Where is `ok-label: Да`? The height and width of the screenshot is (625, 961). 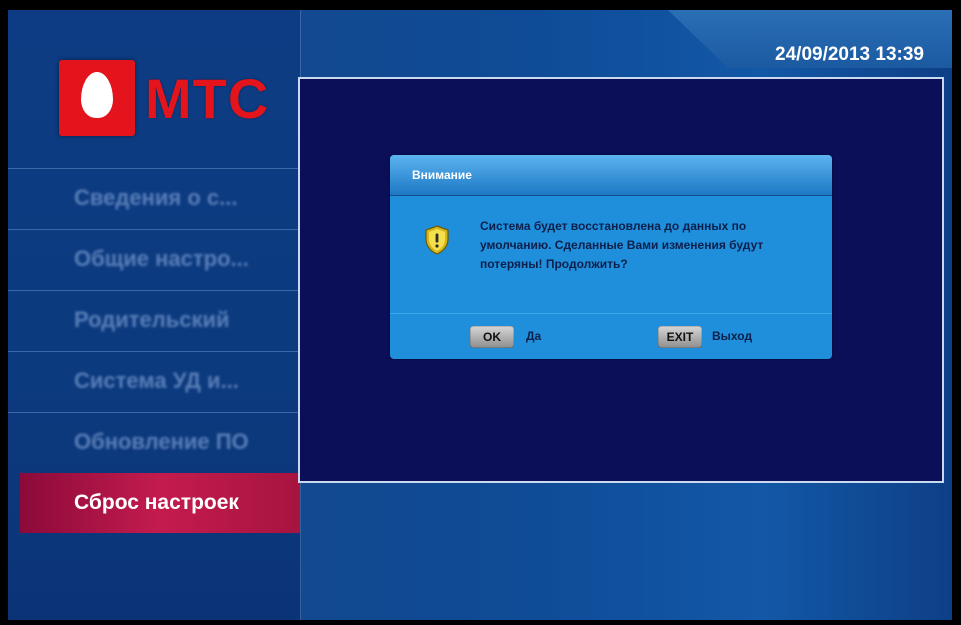
ok-label: Да is located at coordinates (533, 336).